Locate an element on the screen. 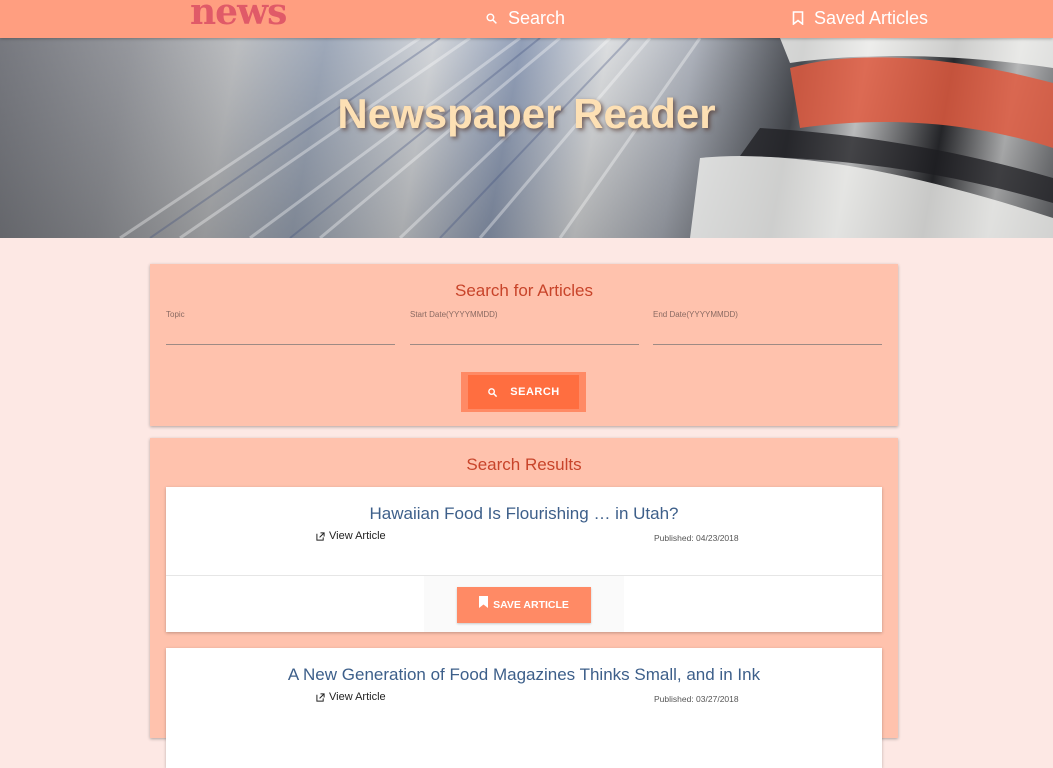 This screenshot has height=768, width=1053. nav-saved-articles-link: Saved Articles is located at coordinates (860, 18).